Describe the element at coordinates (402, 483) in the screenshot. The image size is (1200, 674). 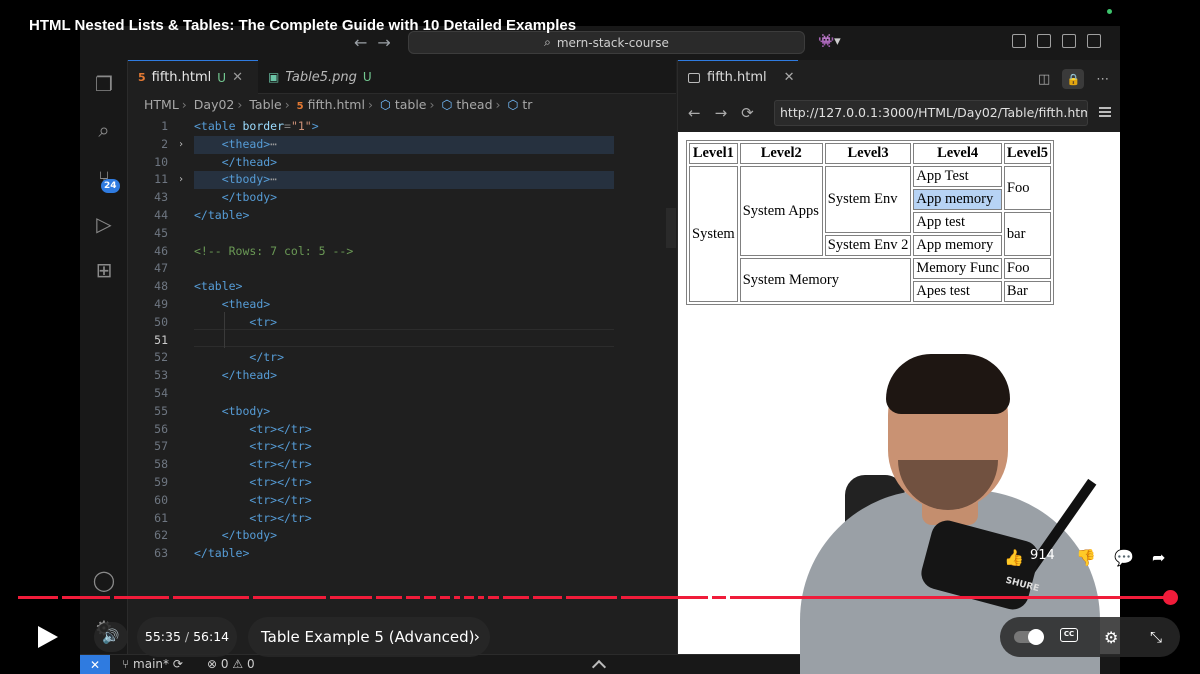
I see `code-line: 59 <tr></tr>` at that location.